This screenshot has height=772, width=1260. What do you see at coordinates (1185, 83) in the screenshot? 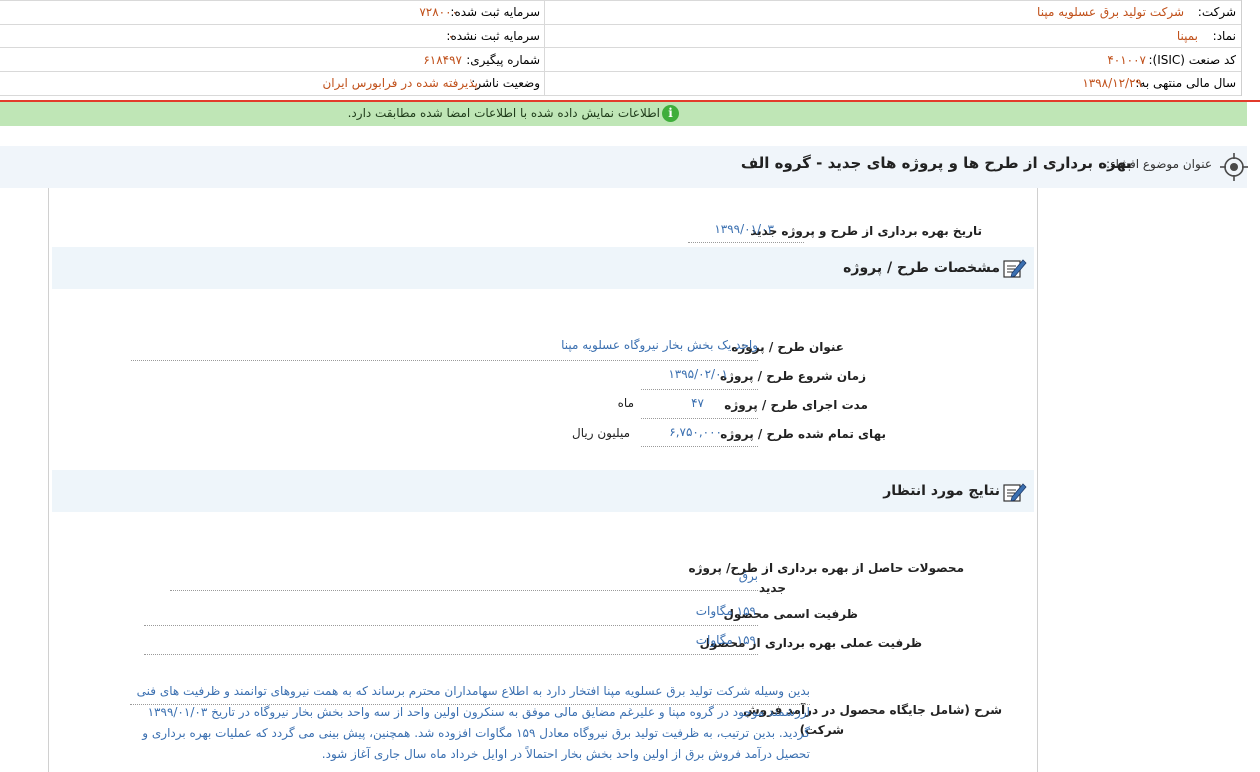
I see `fiscal-year-label: سال مالی منتهی به:` at bounding box center [1185, 83].